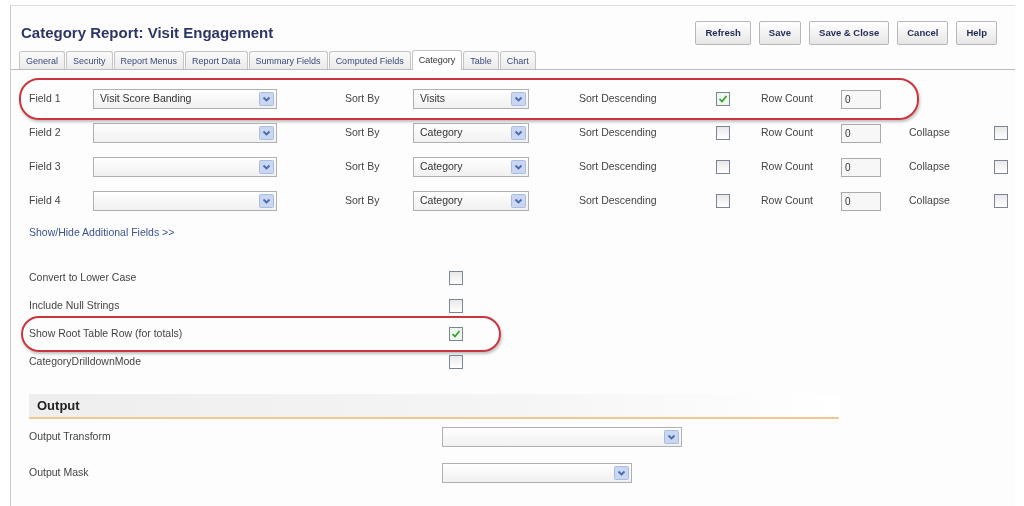  I want to click on field-label: Output Mask, so click(59, 472).